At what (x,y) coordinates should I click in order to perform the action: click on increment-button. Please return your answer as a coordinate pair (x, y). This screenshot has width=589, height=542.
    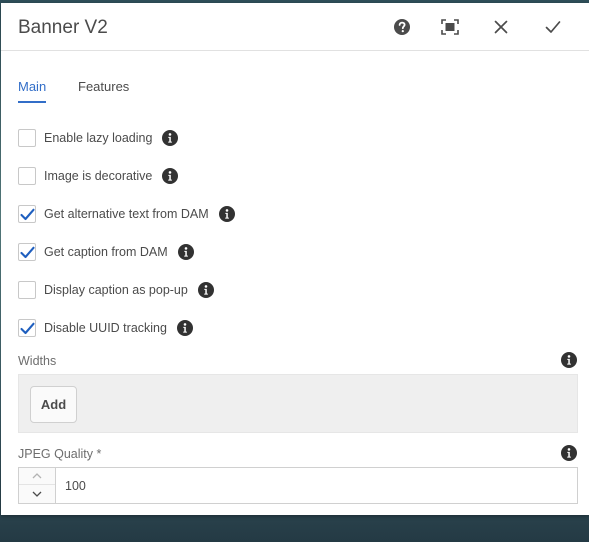
    Looking at the image, I should click on (37, 476).